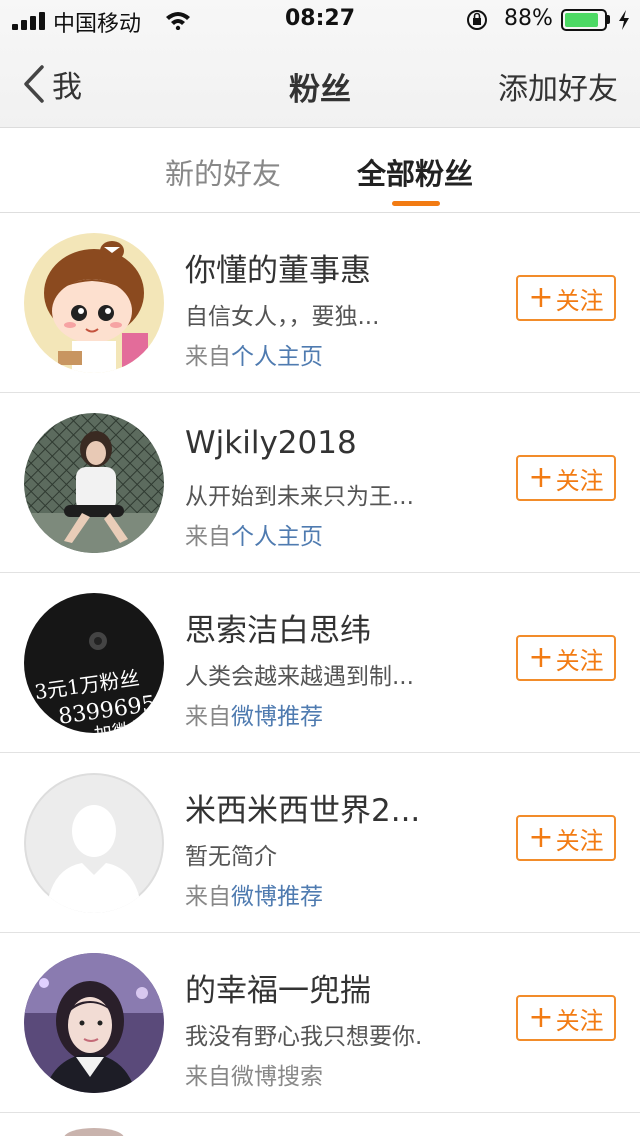 This screenshot has height=1136, width=640. Describe the element at coordinates (277, 1077) in the screenshot. I see `source-text: 微博搜索` at that location.